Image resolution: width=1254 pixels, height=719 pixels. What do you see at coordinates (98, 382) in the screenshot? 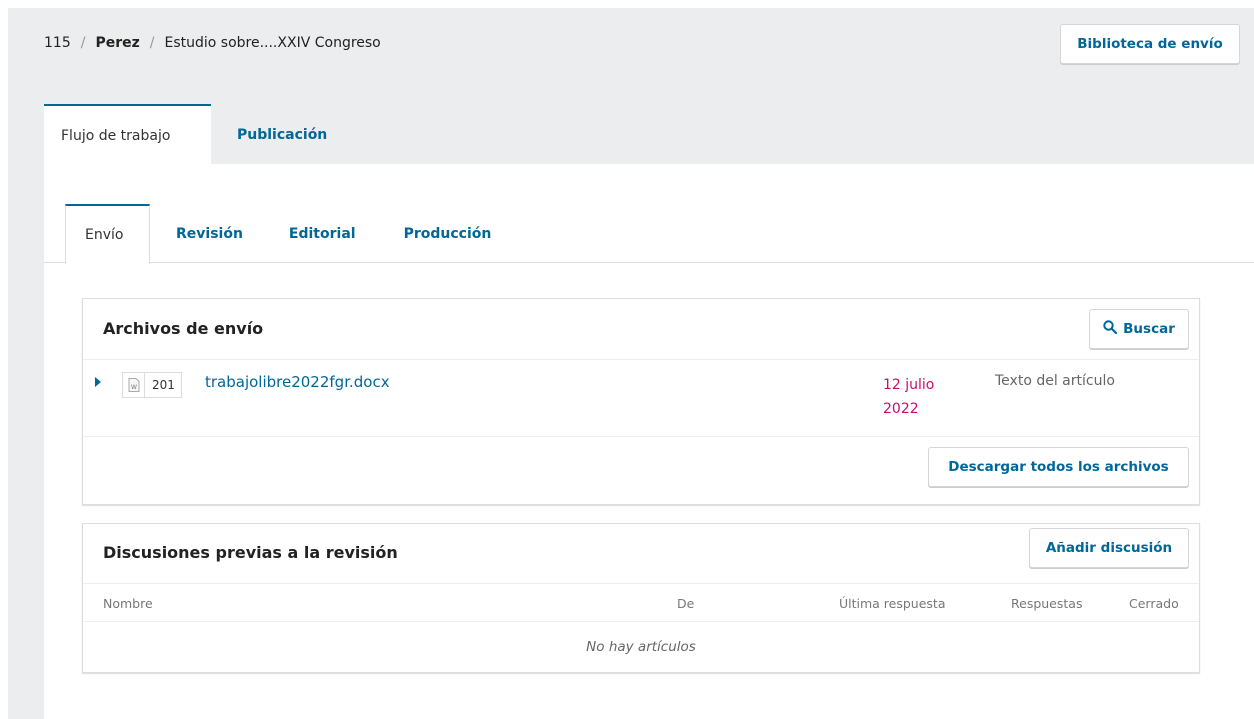
I see `expand-row-icon` at bounding box center [98, 382].